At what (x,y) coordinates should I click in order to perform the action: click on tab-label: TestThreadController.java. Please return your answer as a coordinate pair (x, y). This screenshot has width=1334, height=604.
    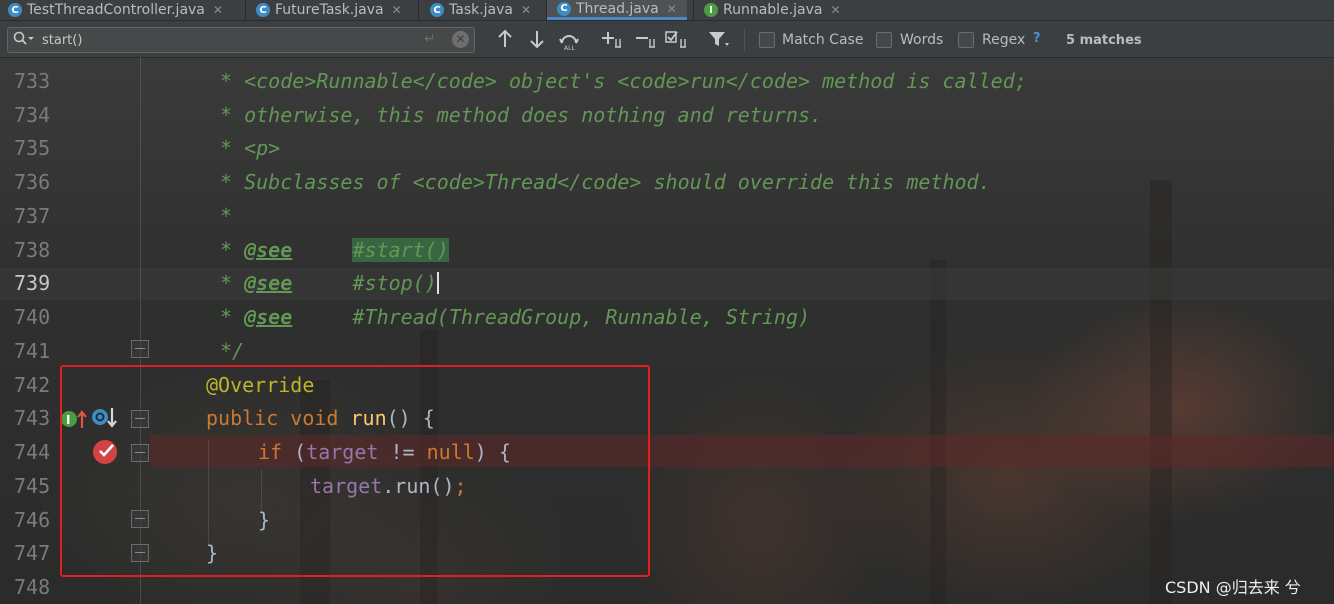
    Looking at the image, I should click on (116, 10).